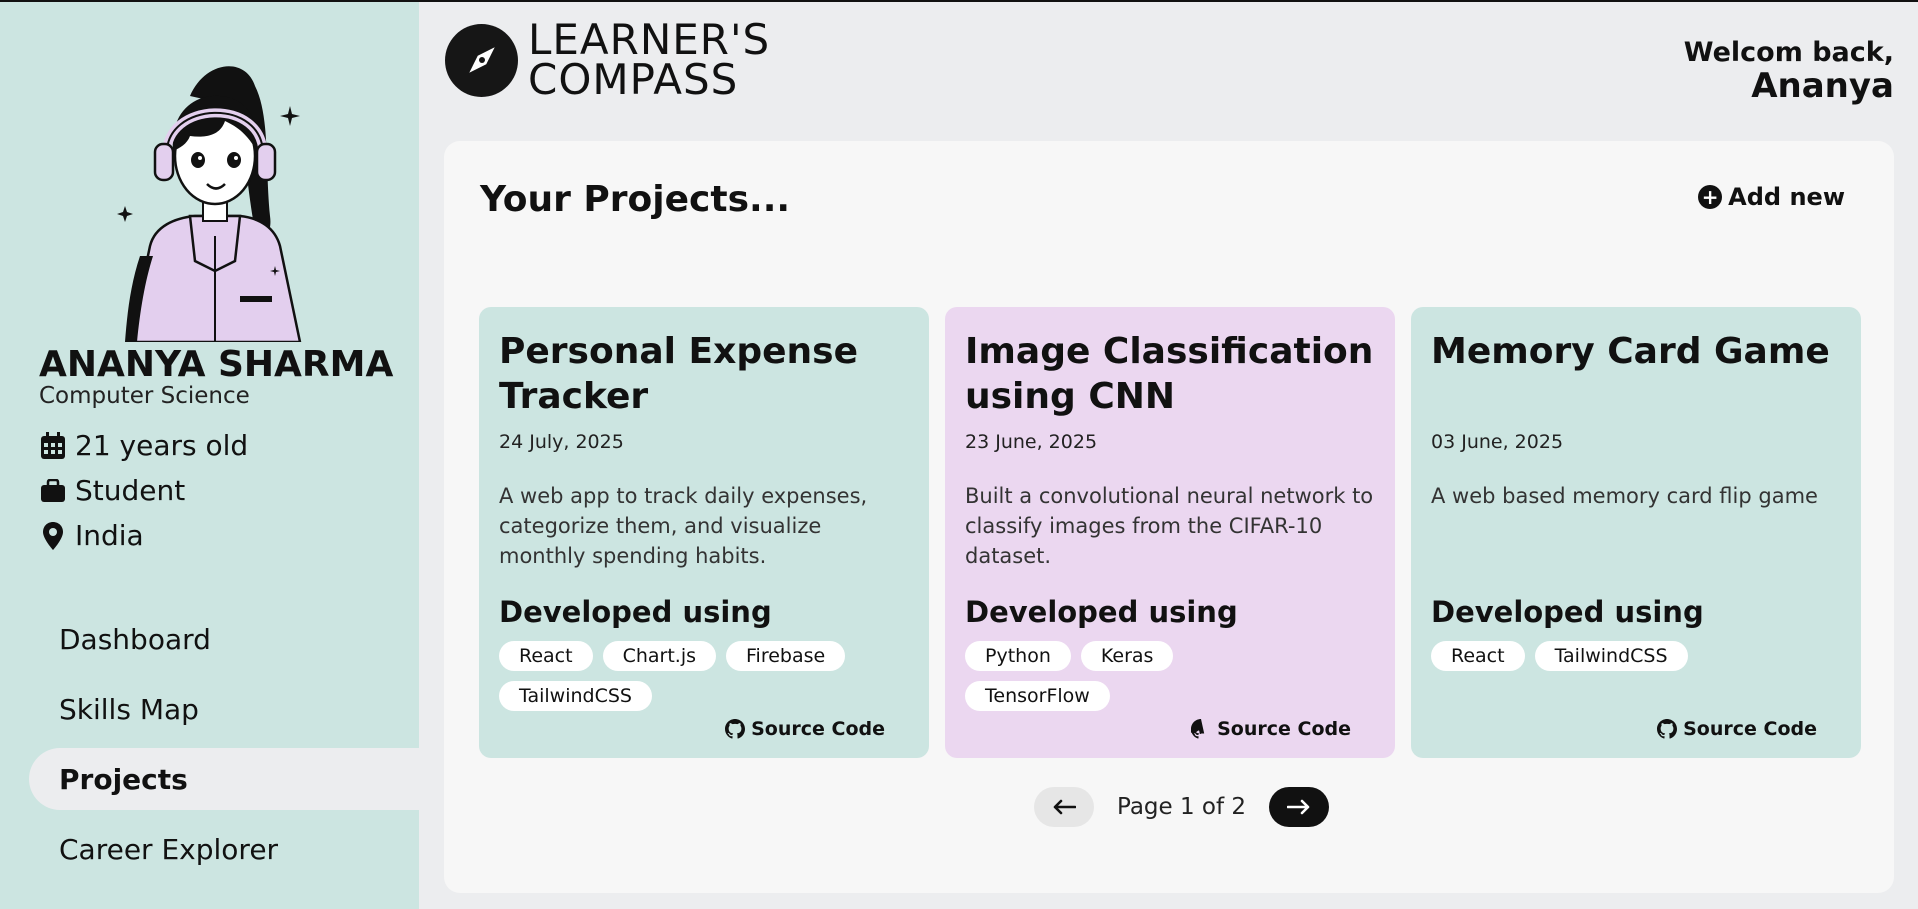 The width and height of the screenshot is (1918, 909). Describe the element at coordinates (1031, 442) in the screenshot. I see `project-date: 23 June, 2025` at that location.